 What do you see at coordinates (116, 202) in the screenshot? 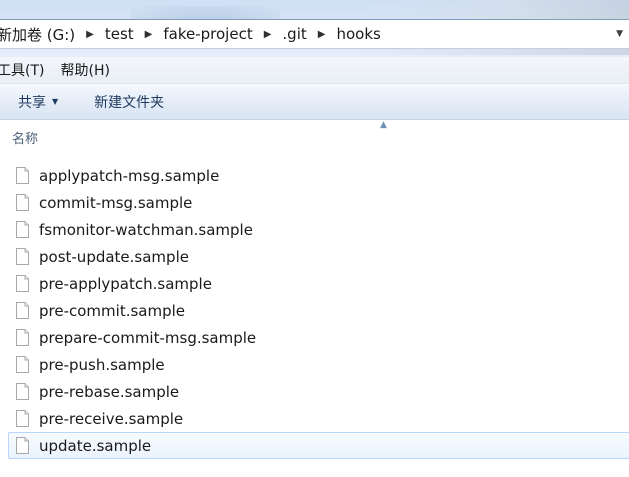
I see `file-name-label: commit-msg.sample` at bounding box center [116, 202].